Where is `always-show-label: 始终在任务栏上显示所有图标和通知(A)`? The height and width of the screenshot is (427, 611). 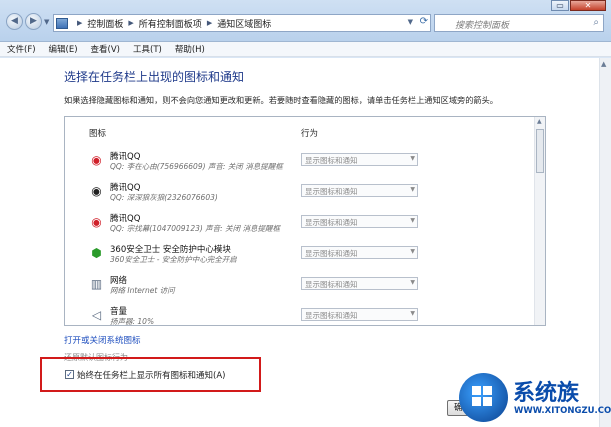 always-show-label: 始终在任务栏上显示所有图标和通知(A) is located at coordinates (151, 376).